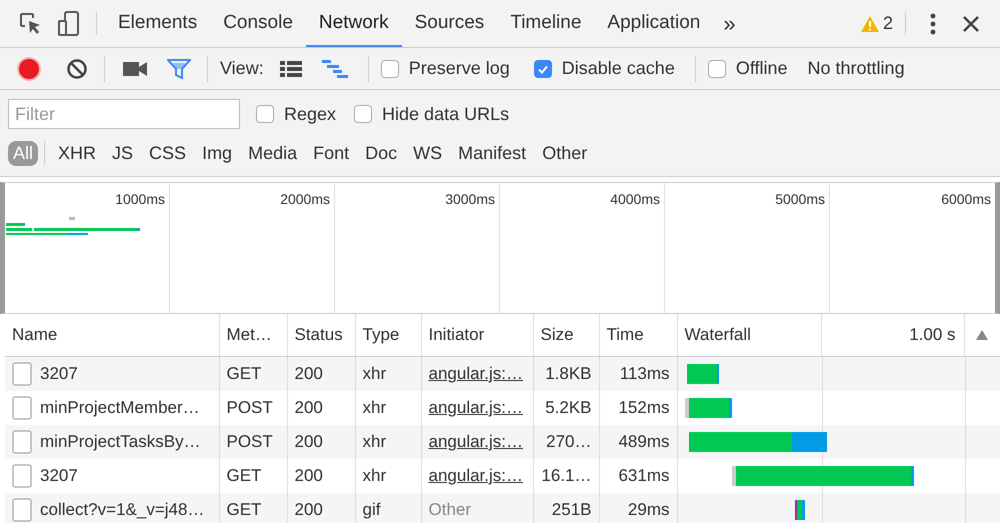  Describe the element at coordinates (856, 68) in the screenshot. I see `throttling-dropdown: No throttling` at that location.